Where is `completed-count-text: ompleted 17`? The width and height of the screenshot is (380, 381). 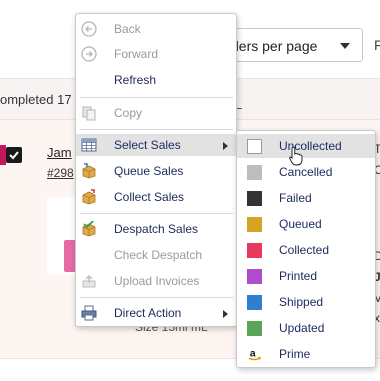 completed-count-text: ompleted 17 is located at coordinates (36, 99).